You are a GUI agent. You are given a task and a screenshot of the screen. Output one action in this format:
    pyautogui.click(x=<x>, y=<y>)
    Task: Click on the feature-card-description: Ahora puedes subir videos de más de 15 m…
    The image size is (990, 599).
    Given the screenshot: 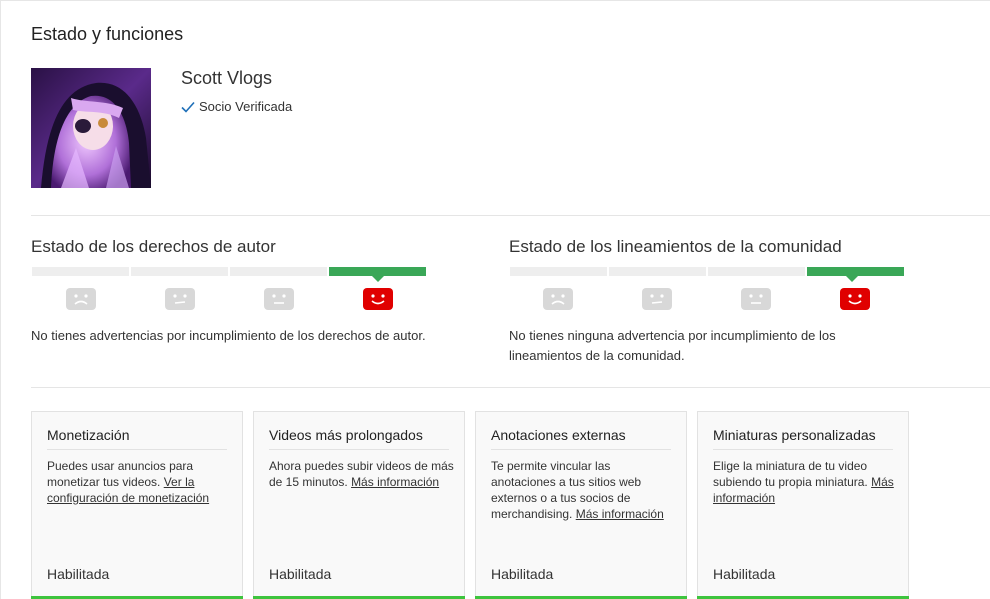 What is the action you would take?
    pyautogui.click(x=361, y=474)
    